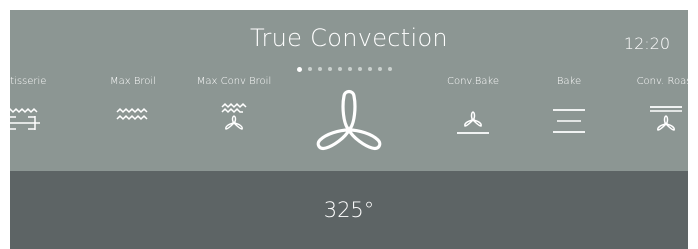  What do you see at coordinates (349, 210) in the screenshot?
I see `temperature-value: 325°` at bounding box center [349, 210].